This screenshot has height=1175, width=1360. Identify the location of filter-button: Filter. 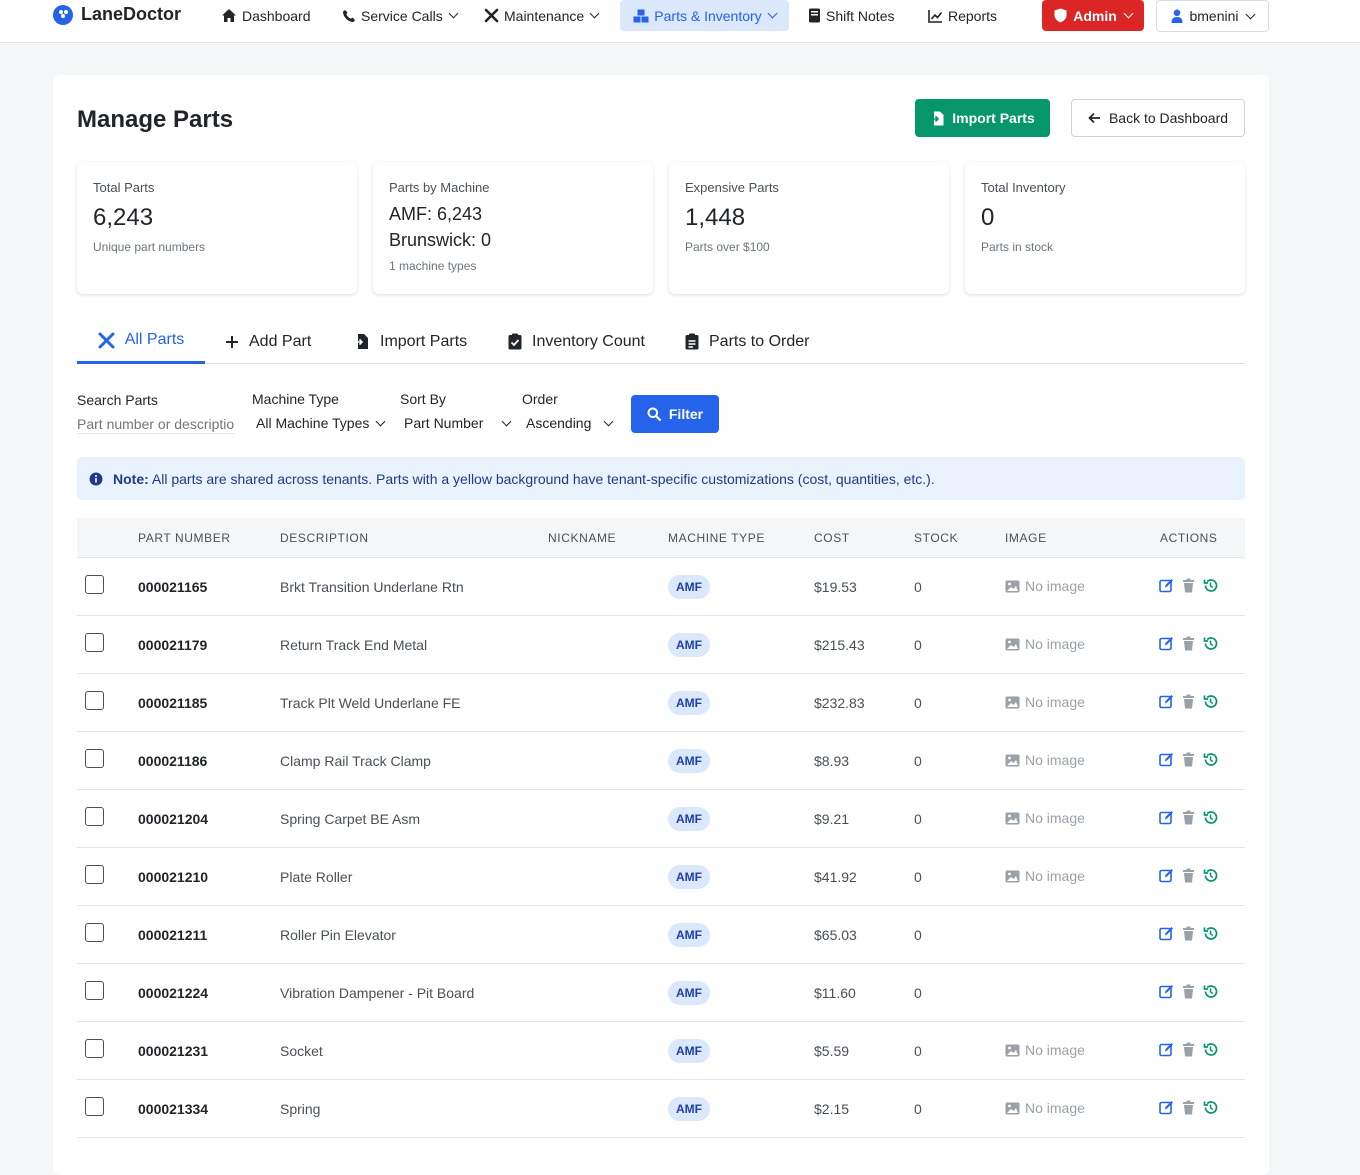
(675, 414).